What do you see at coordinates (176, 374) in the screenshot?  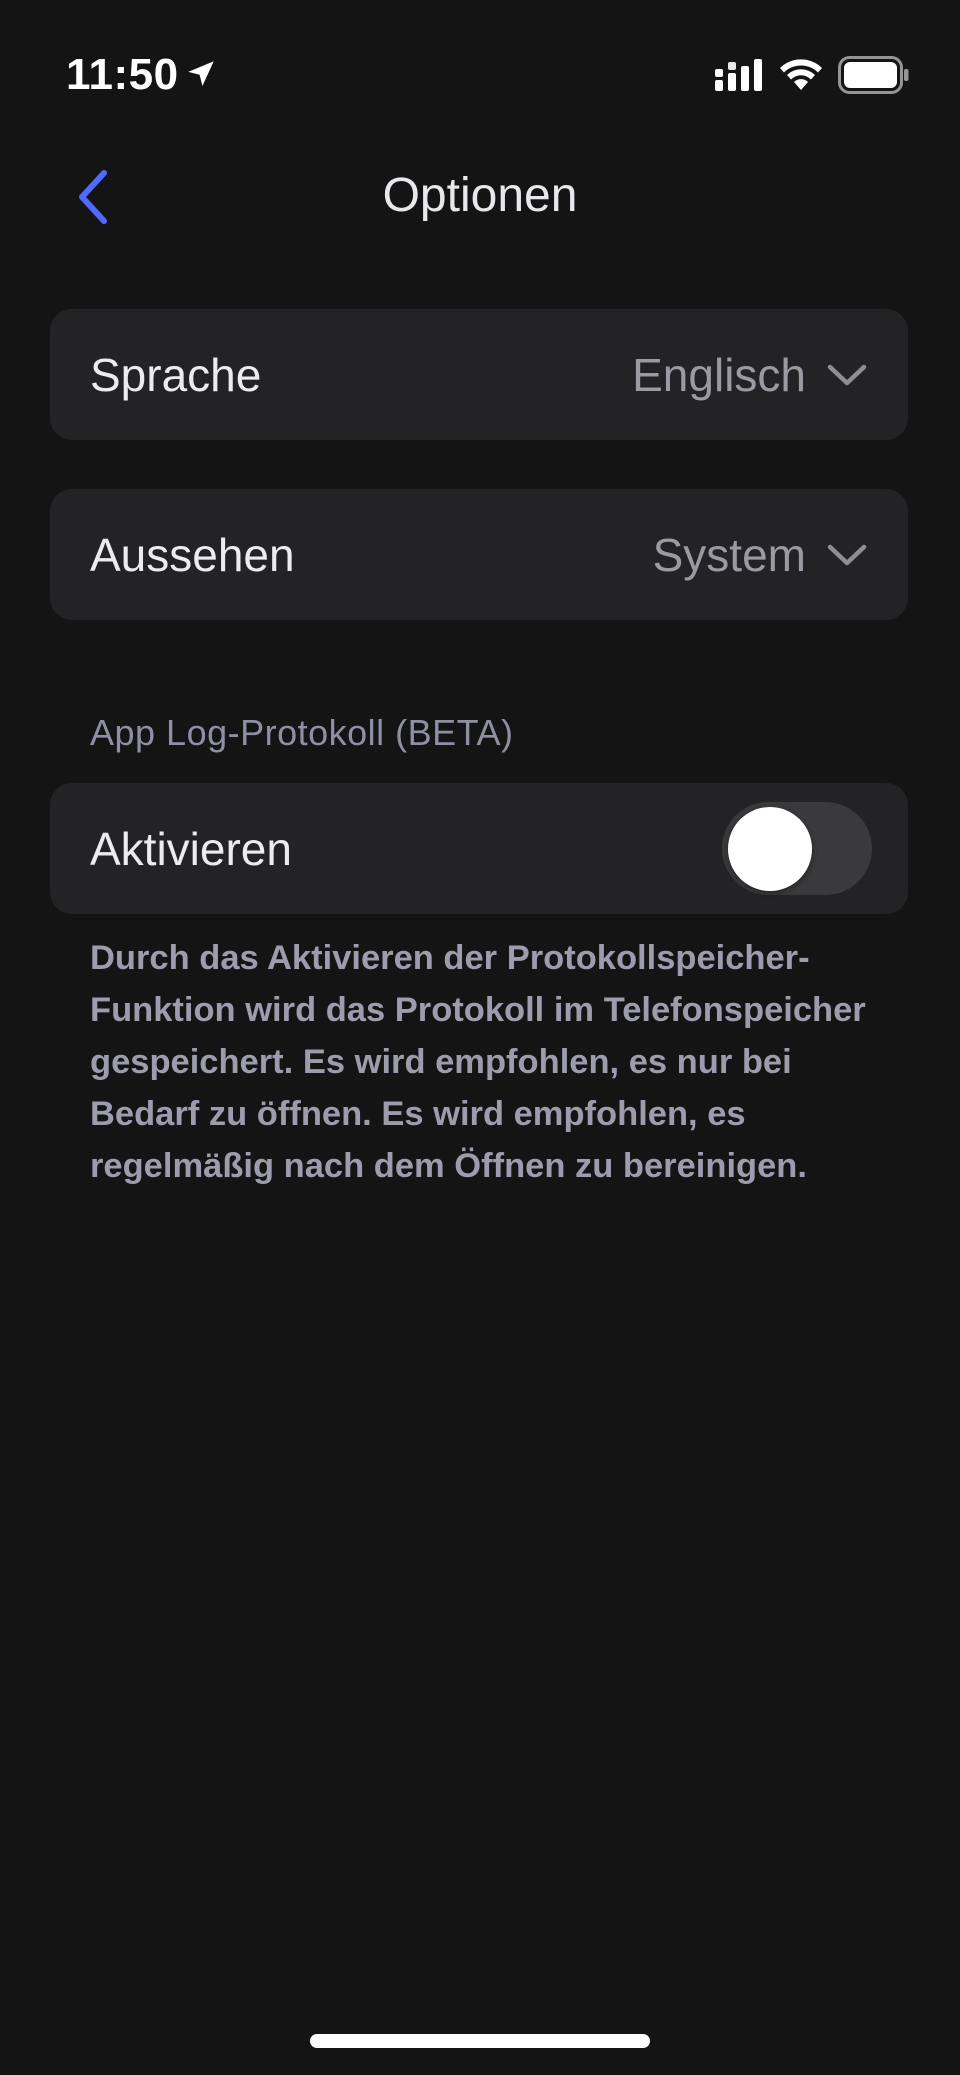 I see `language-label: Sprache` at bounding box center [176, 374].